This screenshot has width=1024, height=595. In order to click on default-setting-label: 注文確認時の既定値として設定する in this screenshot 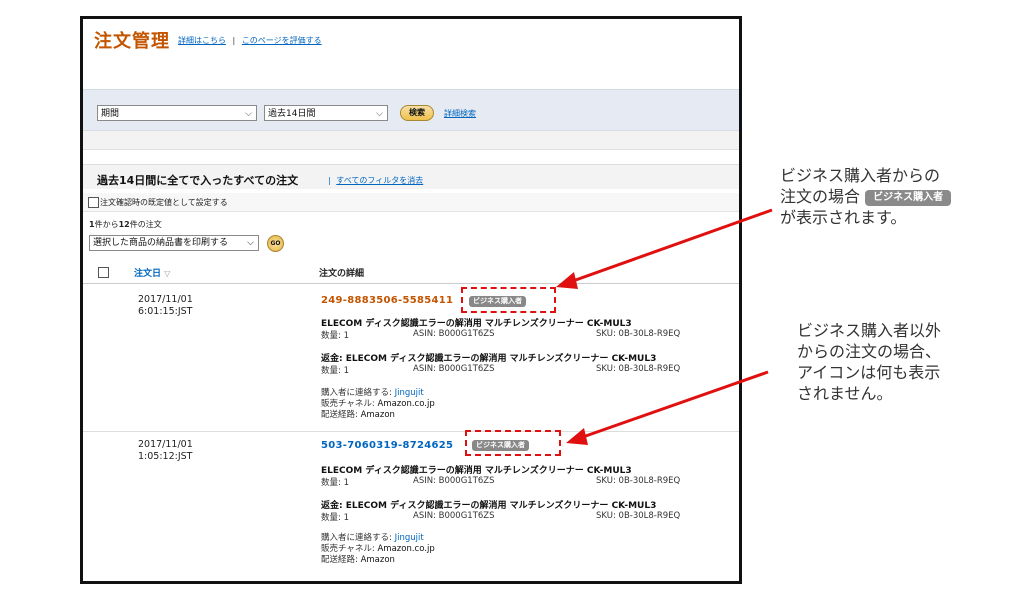, I will do `click(164, 202)`.